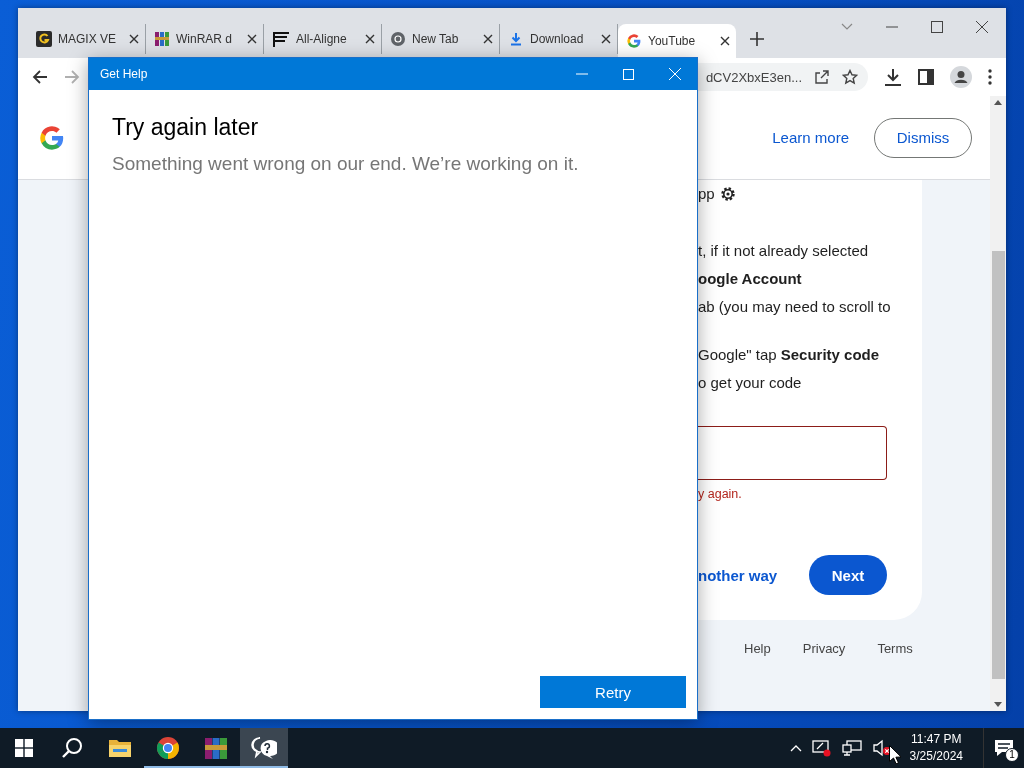  I want to click on dismiss-button: Dismiss, so click(923, 137).